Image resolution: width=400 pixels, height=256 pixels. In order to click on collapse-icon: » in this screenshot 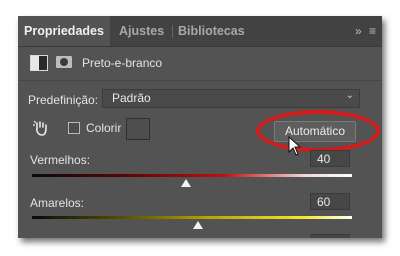, I will do `click(358, 31)`.